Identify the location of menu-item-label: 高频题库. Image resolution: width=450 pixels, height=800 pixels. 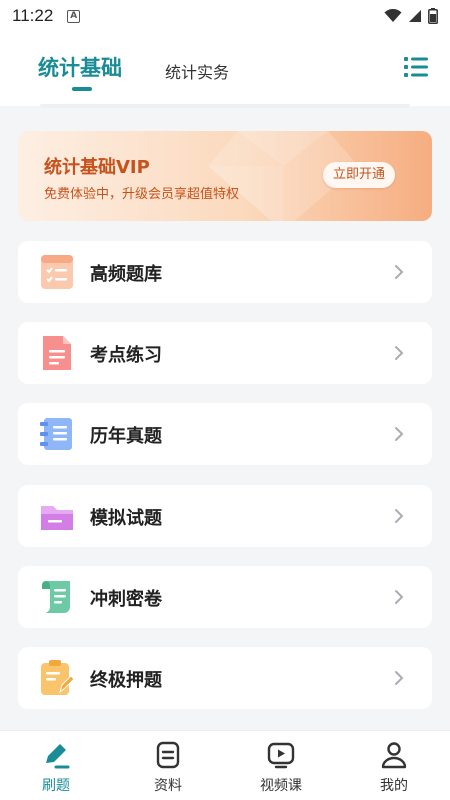
(126, 274).